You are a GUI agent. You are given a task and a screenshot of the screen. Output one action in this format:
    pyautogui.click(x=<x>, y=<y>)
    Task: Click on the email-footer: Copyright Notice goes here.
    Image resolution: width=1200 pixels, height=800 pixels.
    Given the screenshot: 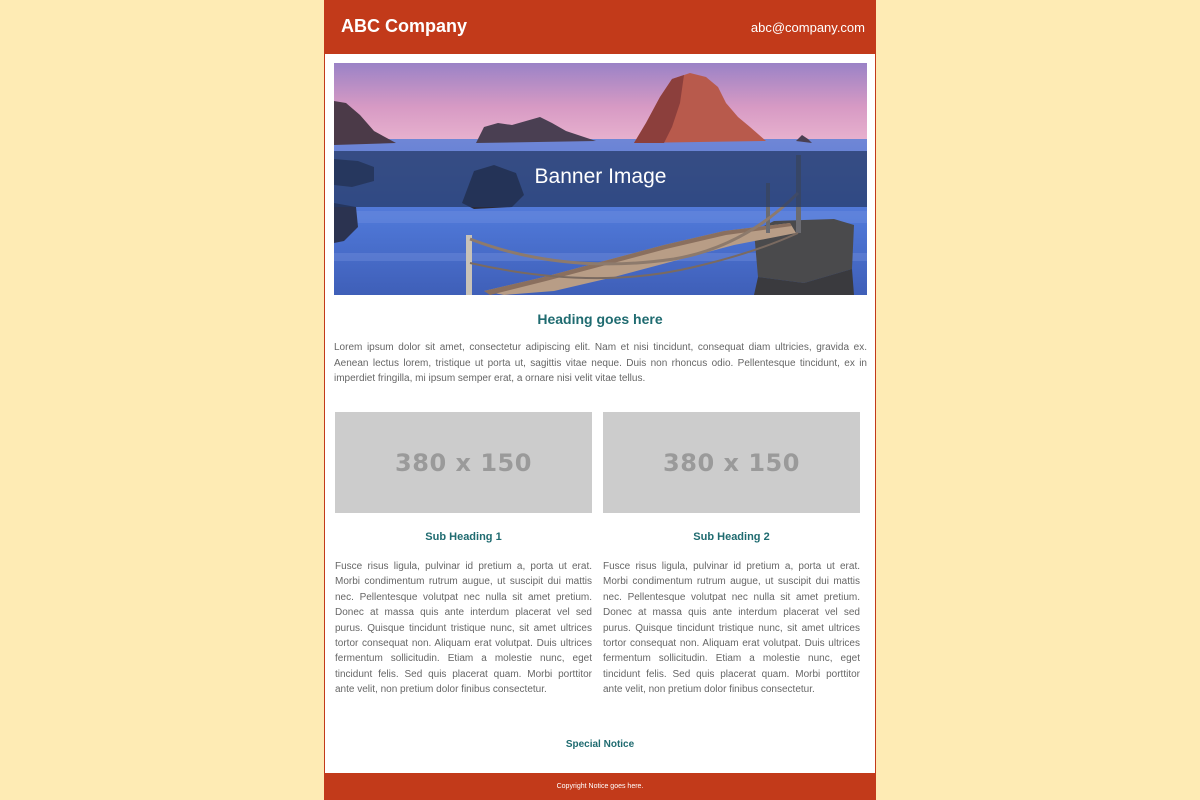 What is the action you would take?
    pyautogui.click(x=600, y=786)
    